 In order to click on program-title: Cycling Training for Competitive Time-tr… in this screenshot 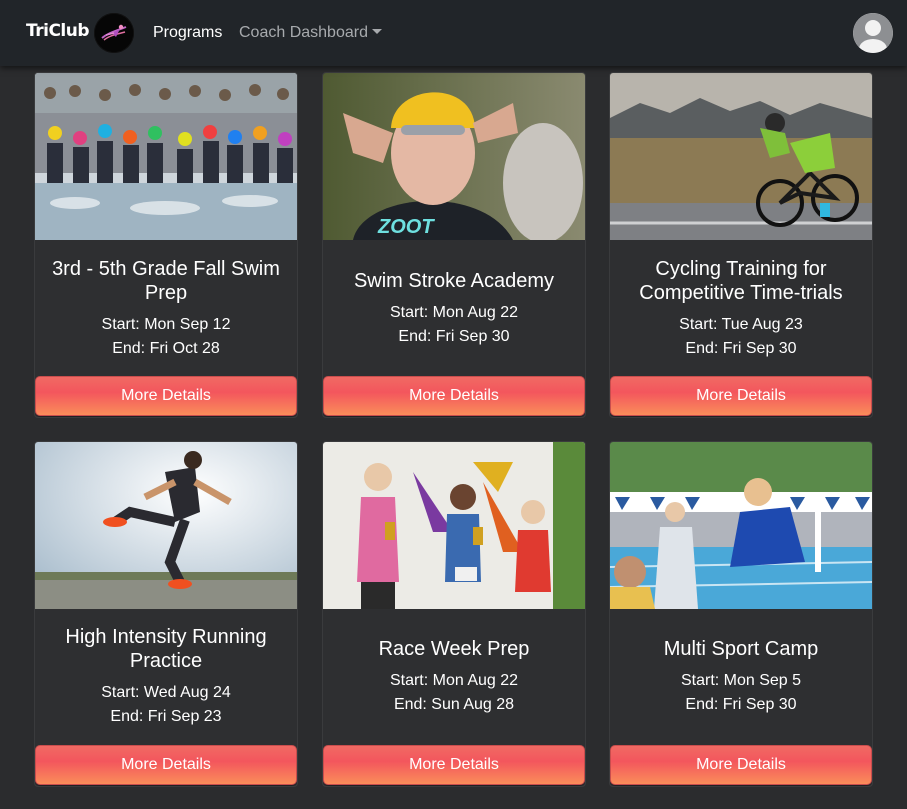, I will do `click(741, 281)`.